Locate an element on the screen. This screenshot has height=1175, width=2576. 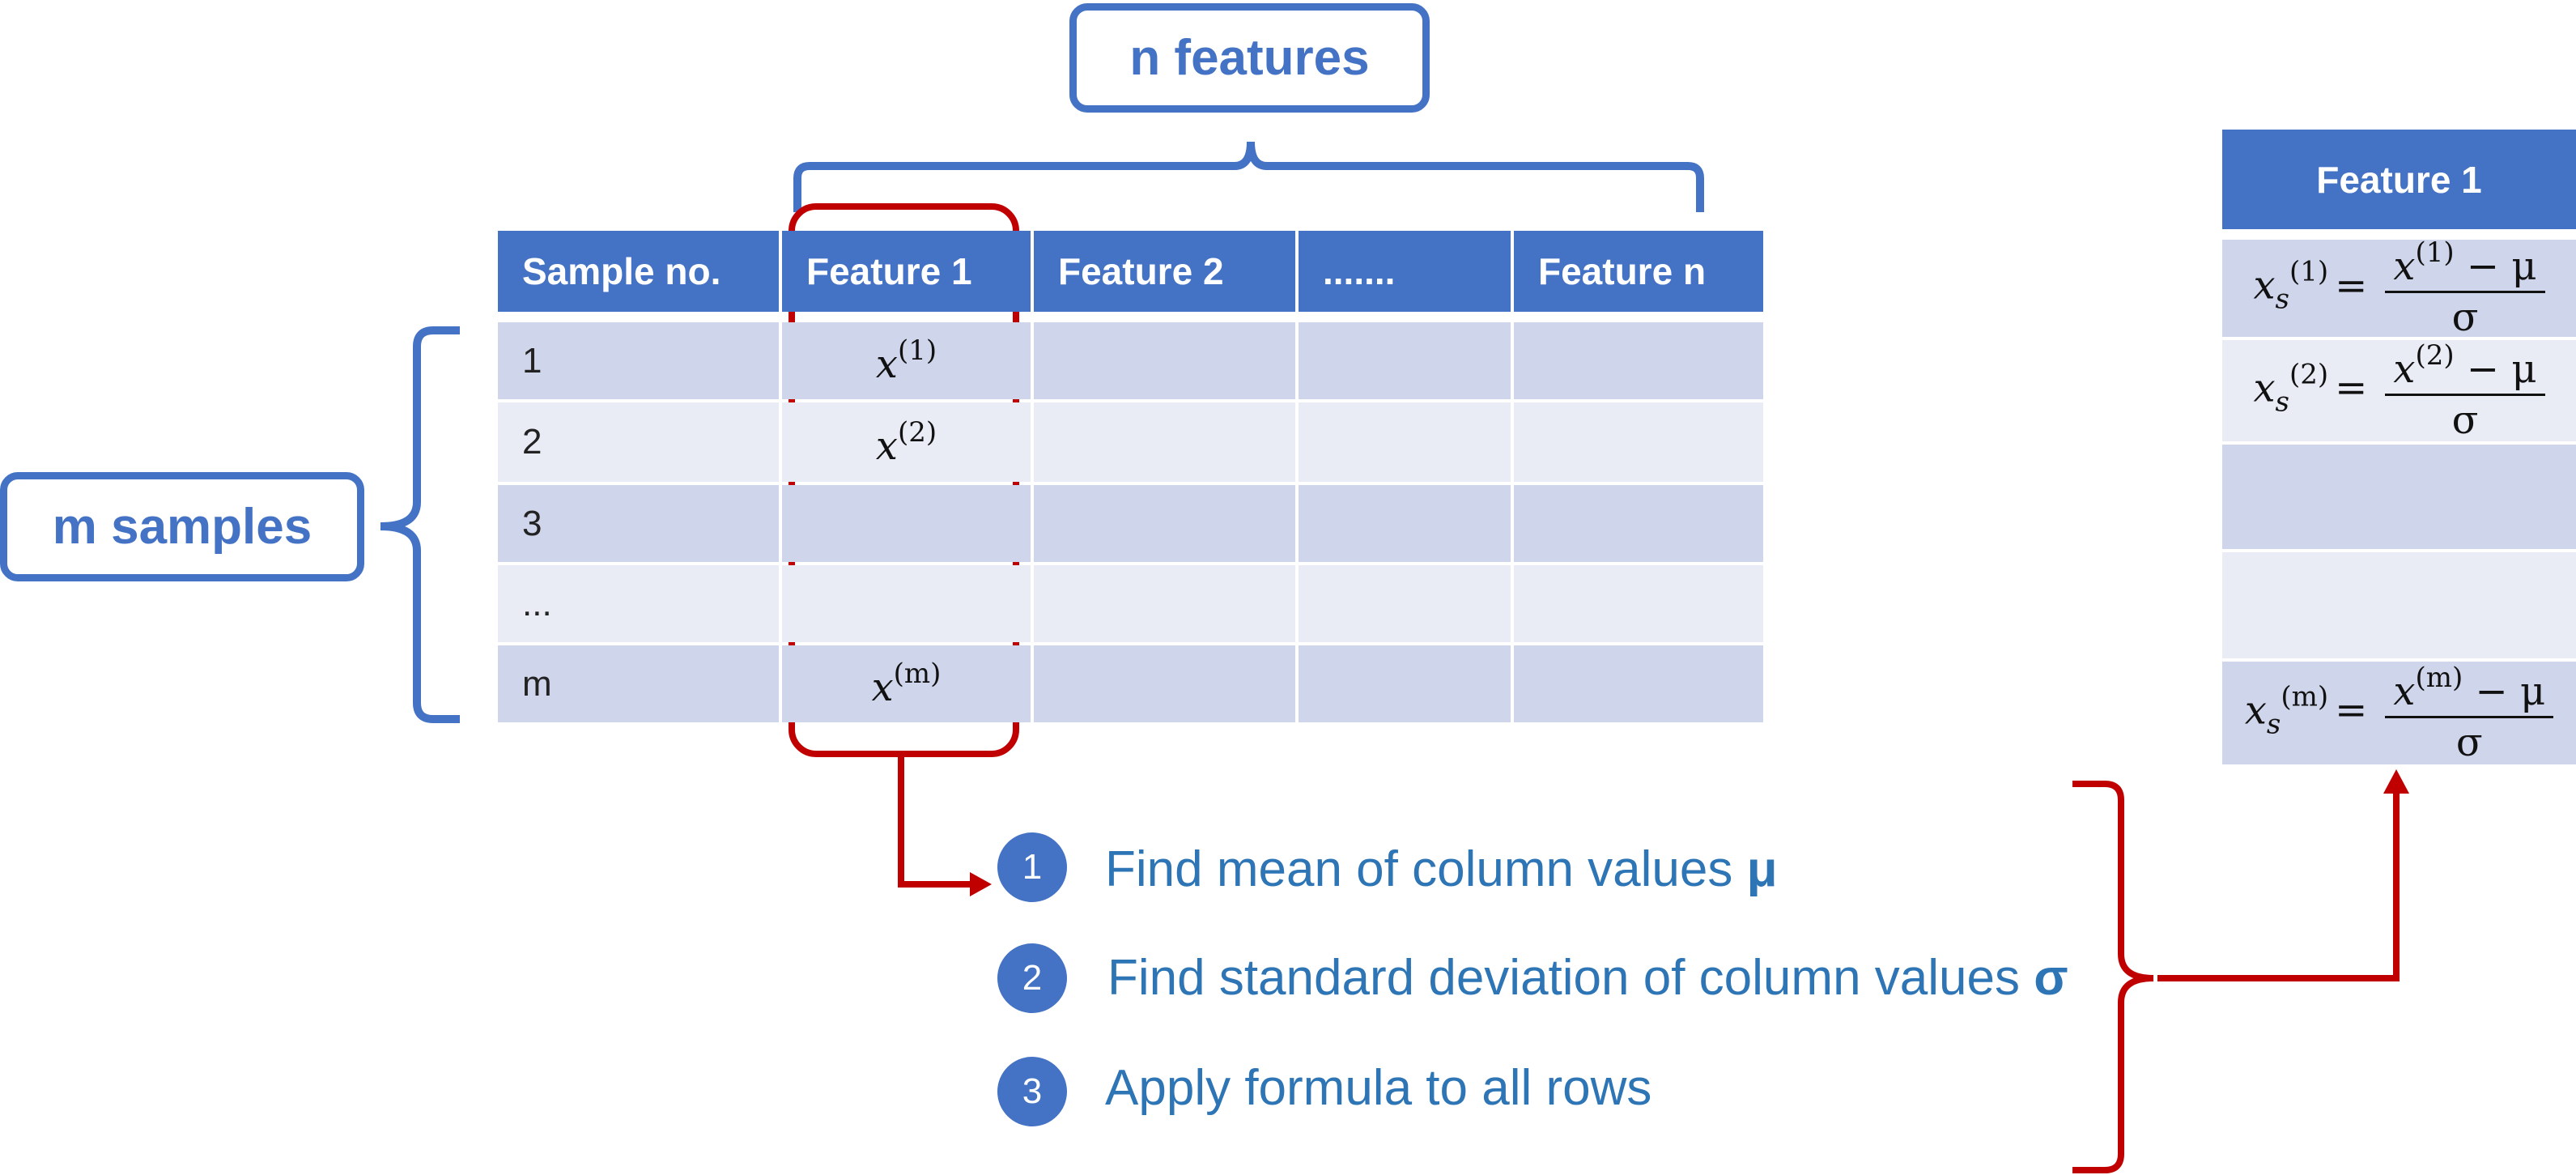
arrow-to-step1 is located at coordinates (937, 822).